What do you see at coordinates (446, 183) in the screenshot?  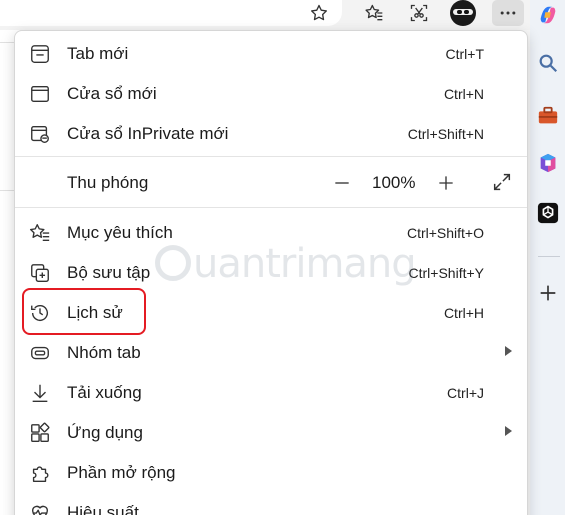 I see `zoom-in-button` at bounding box center [446, 183].